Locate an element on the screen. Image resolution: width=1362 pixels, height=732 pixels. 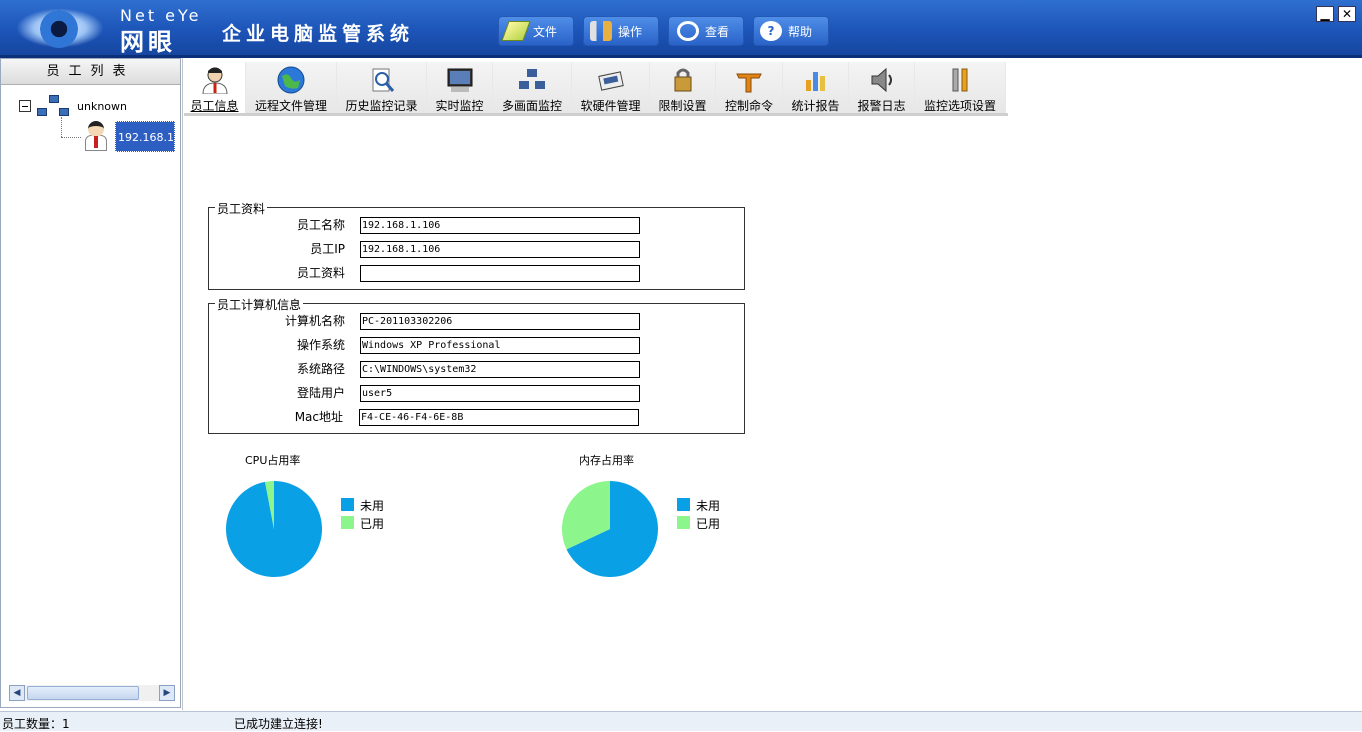
command-icon is located at coordinates (749, 83).